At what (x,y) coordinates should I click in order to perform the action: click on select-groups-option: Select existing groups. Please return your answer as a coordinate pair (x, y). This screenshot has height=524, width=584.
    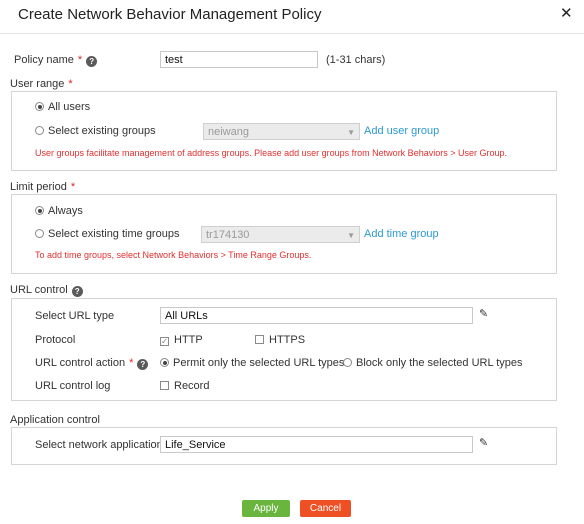
    Looking at the image, I should click on (95, 131).